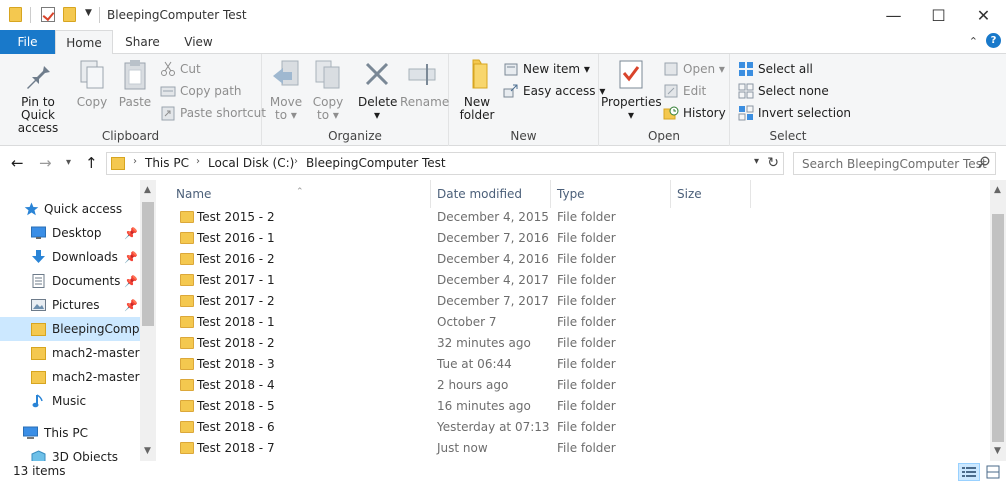 The width and height of the screenshot is (1006, 483). What do you see at coordinates (70, 209) in the screenshot?
I see `nav-quick-access: Quick access` at bounding box center [70, 209].